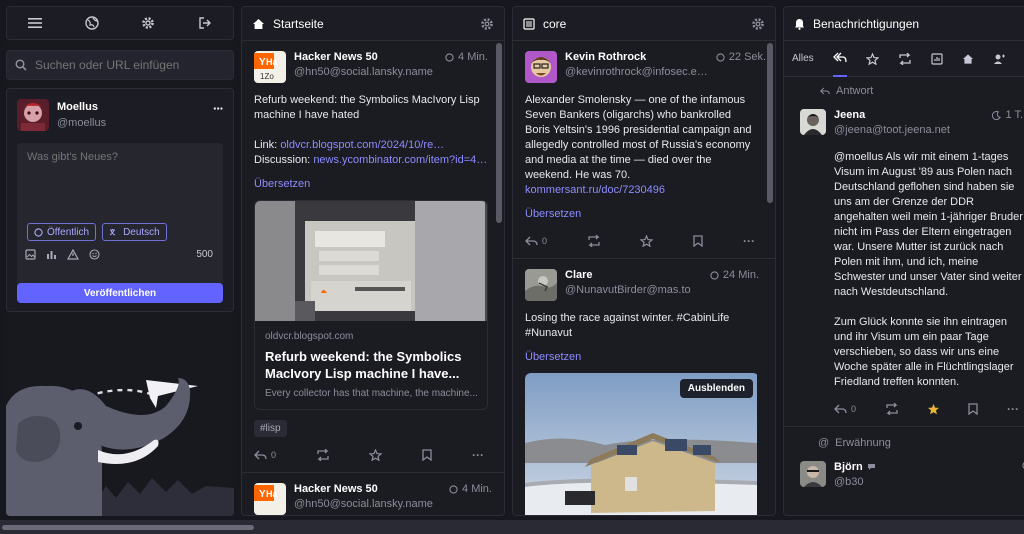 The width and height of the screenshot is (1024, 534). What do you see at coordinates (892, 115) in the screenshot?
I see `author-name: Jeena` at bounding box center [892, 115].